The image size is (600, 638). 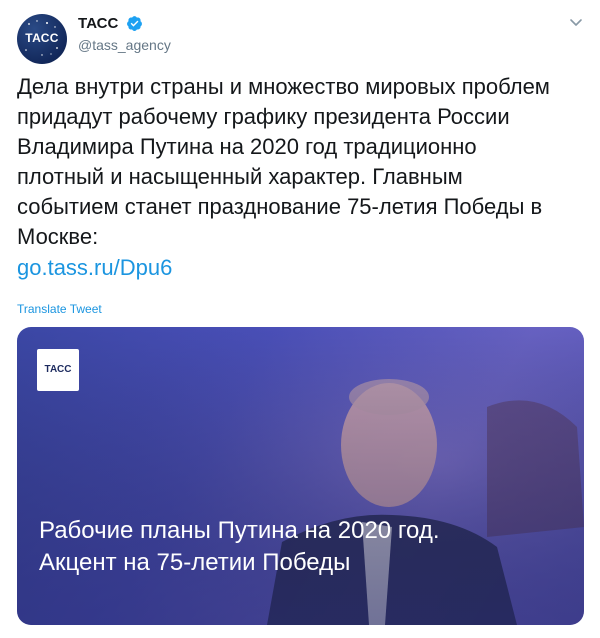 I want to click on avatar-logo-text: ТАСС, so click(x=42, y=38).